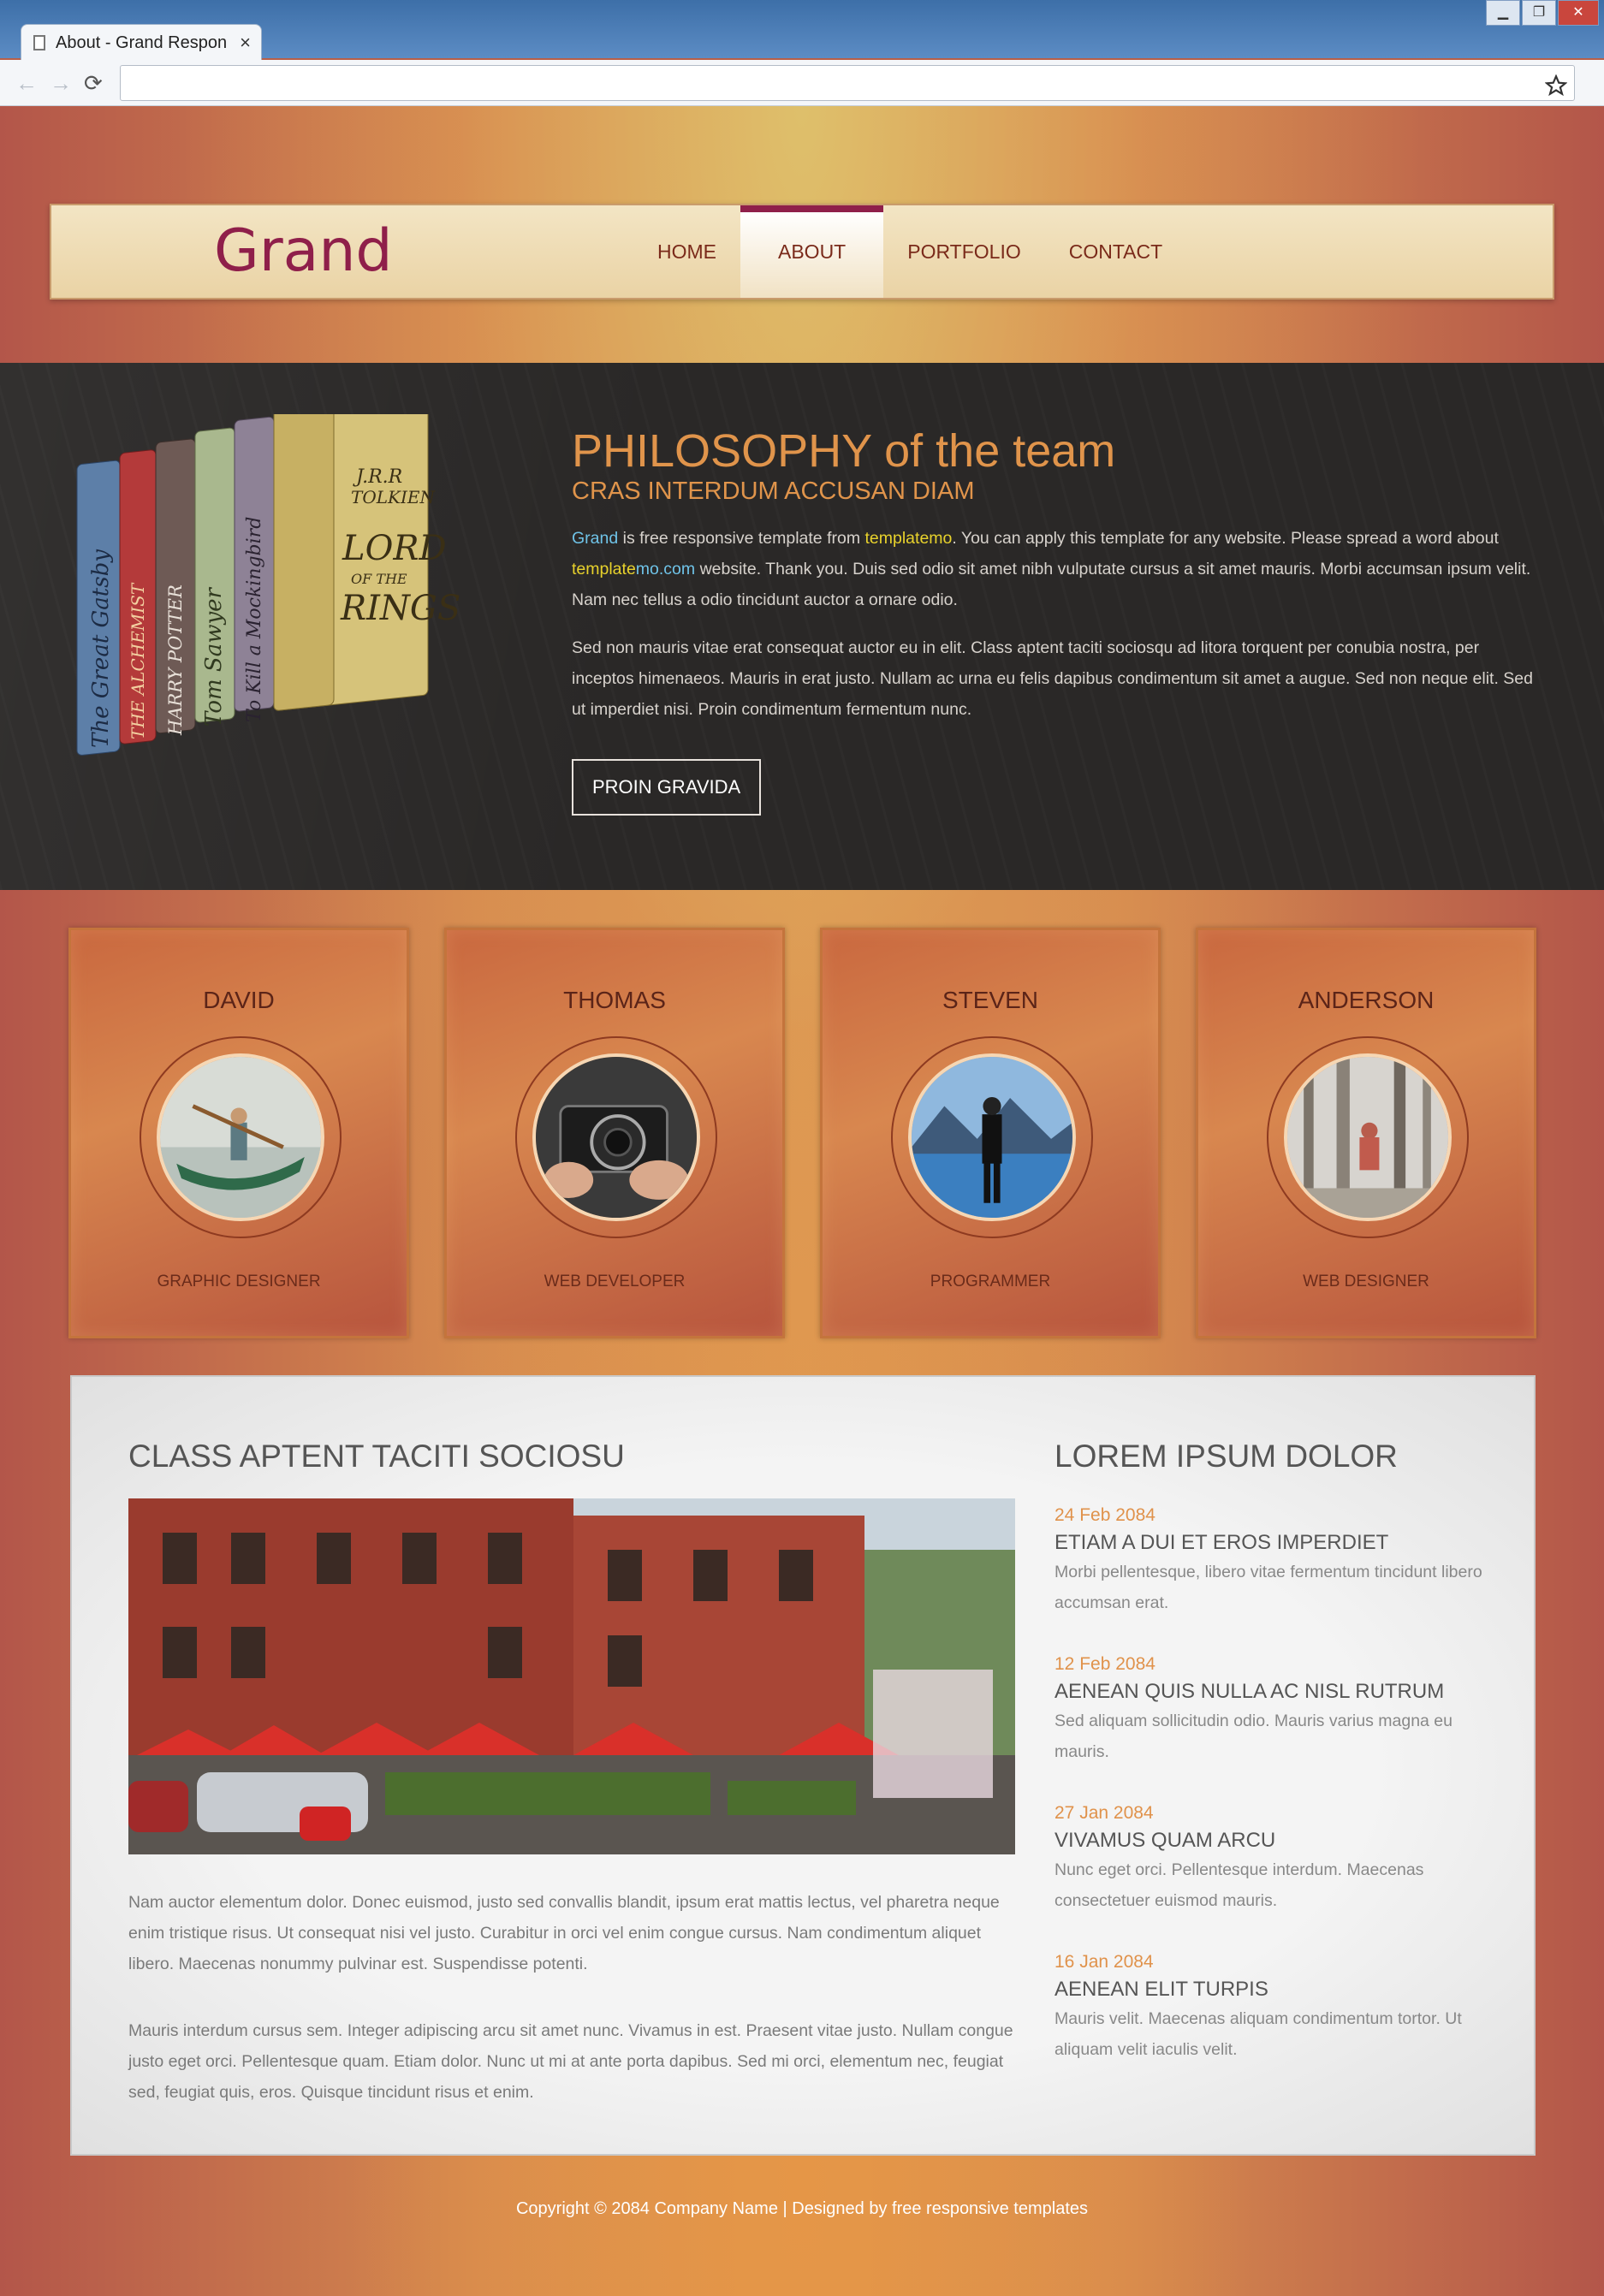 Image resolution: width=1604 pixels, height=2296 pixels. What do you see at coordinates (990, 1282) in the screenshot?
I see `team-role: PROGRAMMER` at bounding box center [990, 1282].